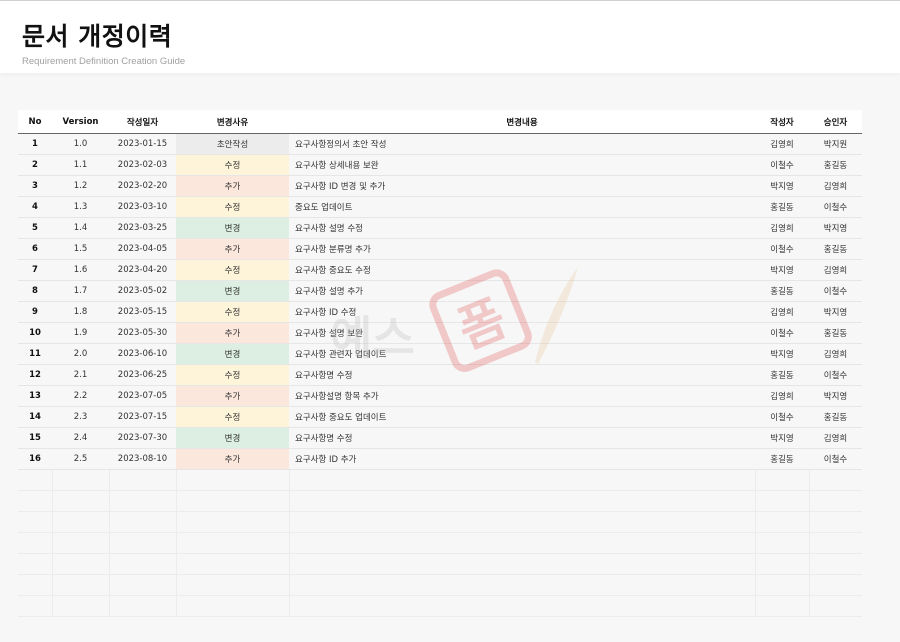 Image resolution: width=900 pixels, height=642 pixels. I want to click on column-header-reason: 변경사유, so click(232, 122).